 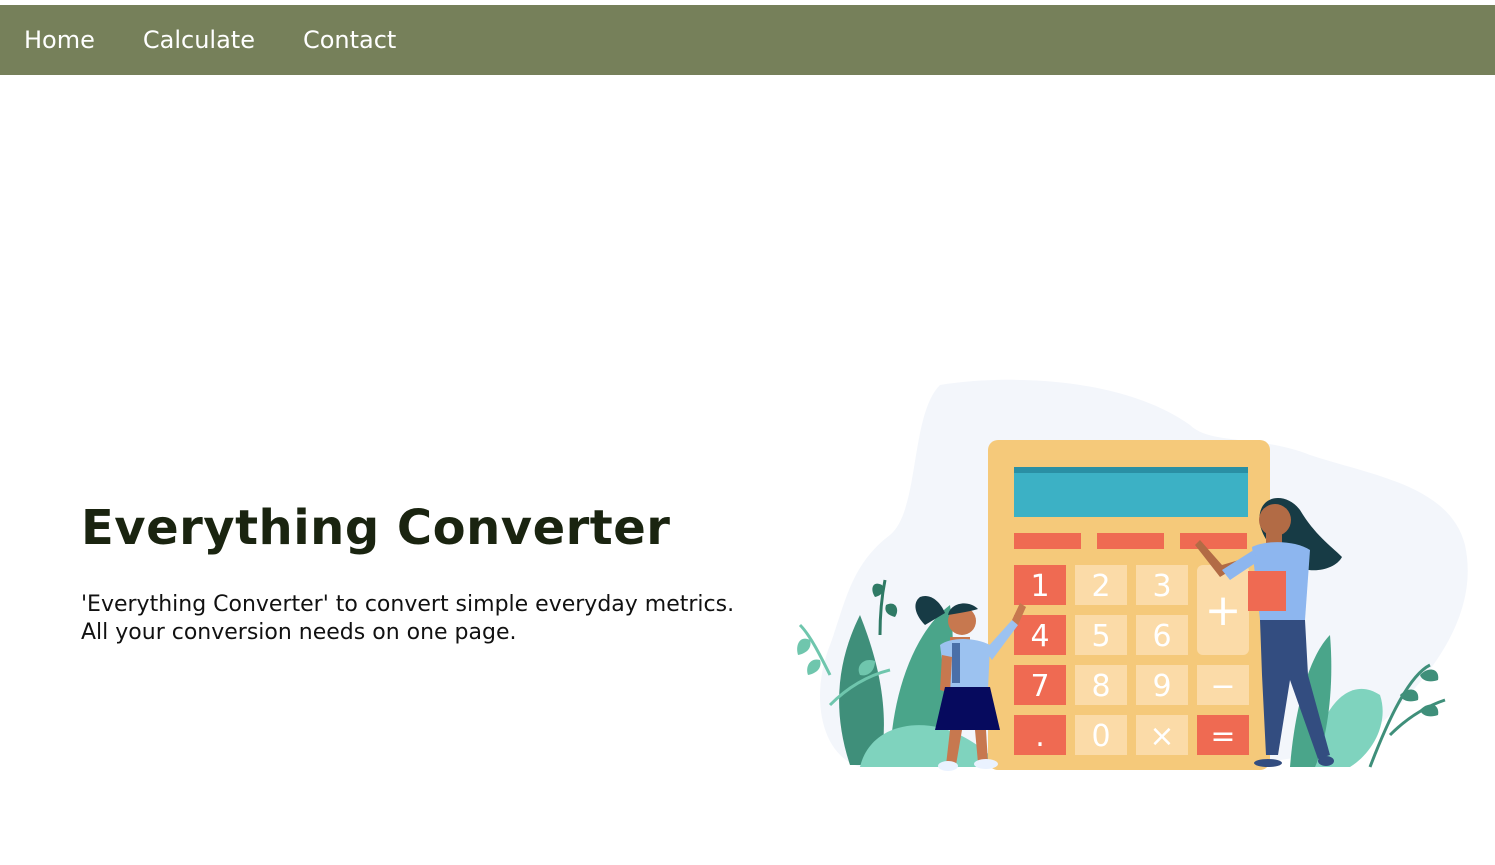 I want to click on key-plus: +, so click(x=1223, y=610).